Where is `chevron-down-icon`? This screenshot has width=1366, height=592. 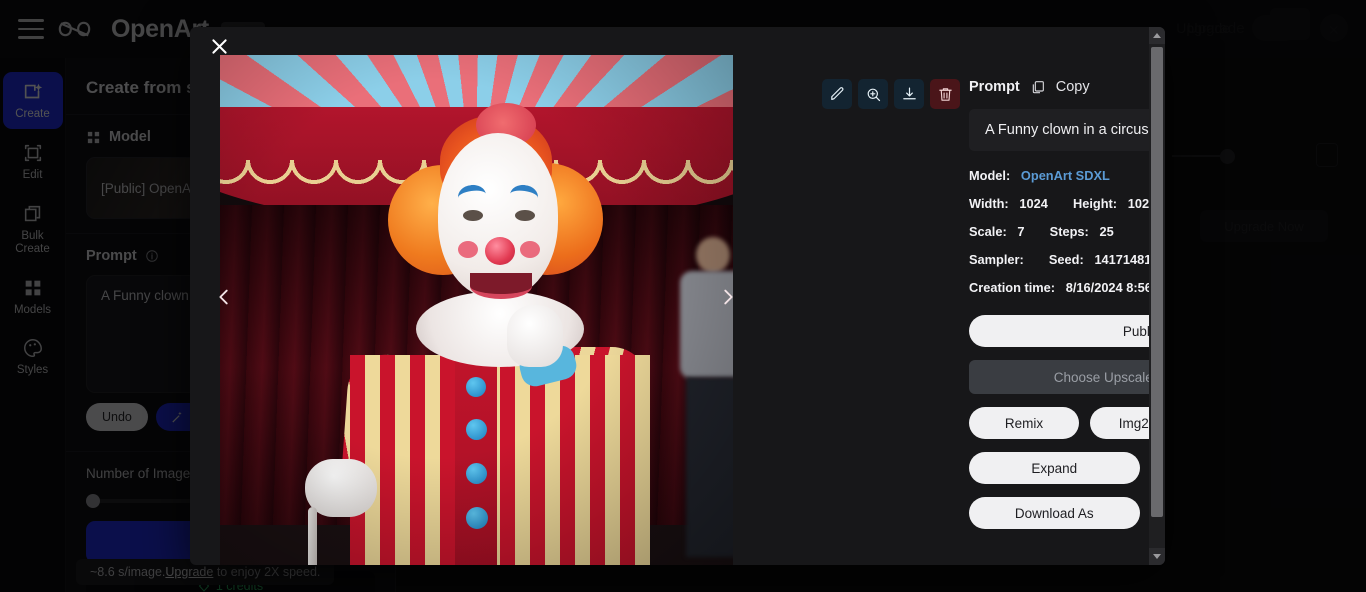 chevron-down-icon is located at coordinates (1157, 556).